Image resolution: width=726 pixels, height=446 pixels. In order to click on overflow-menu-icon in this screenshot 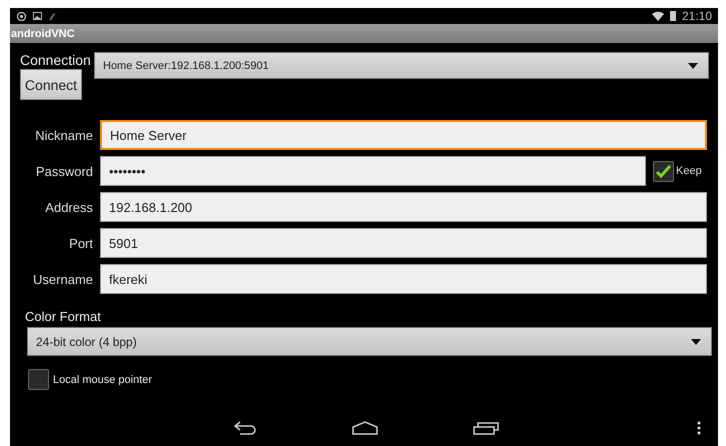, I will do `click(699, 428)`.